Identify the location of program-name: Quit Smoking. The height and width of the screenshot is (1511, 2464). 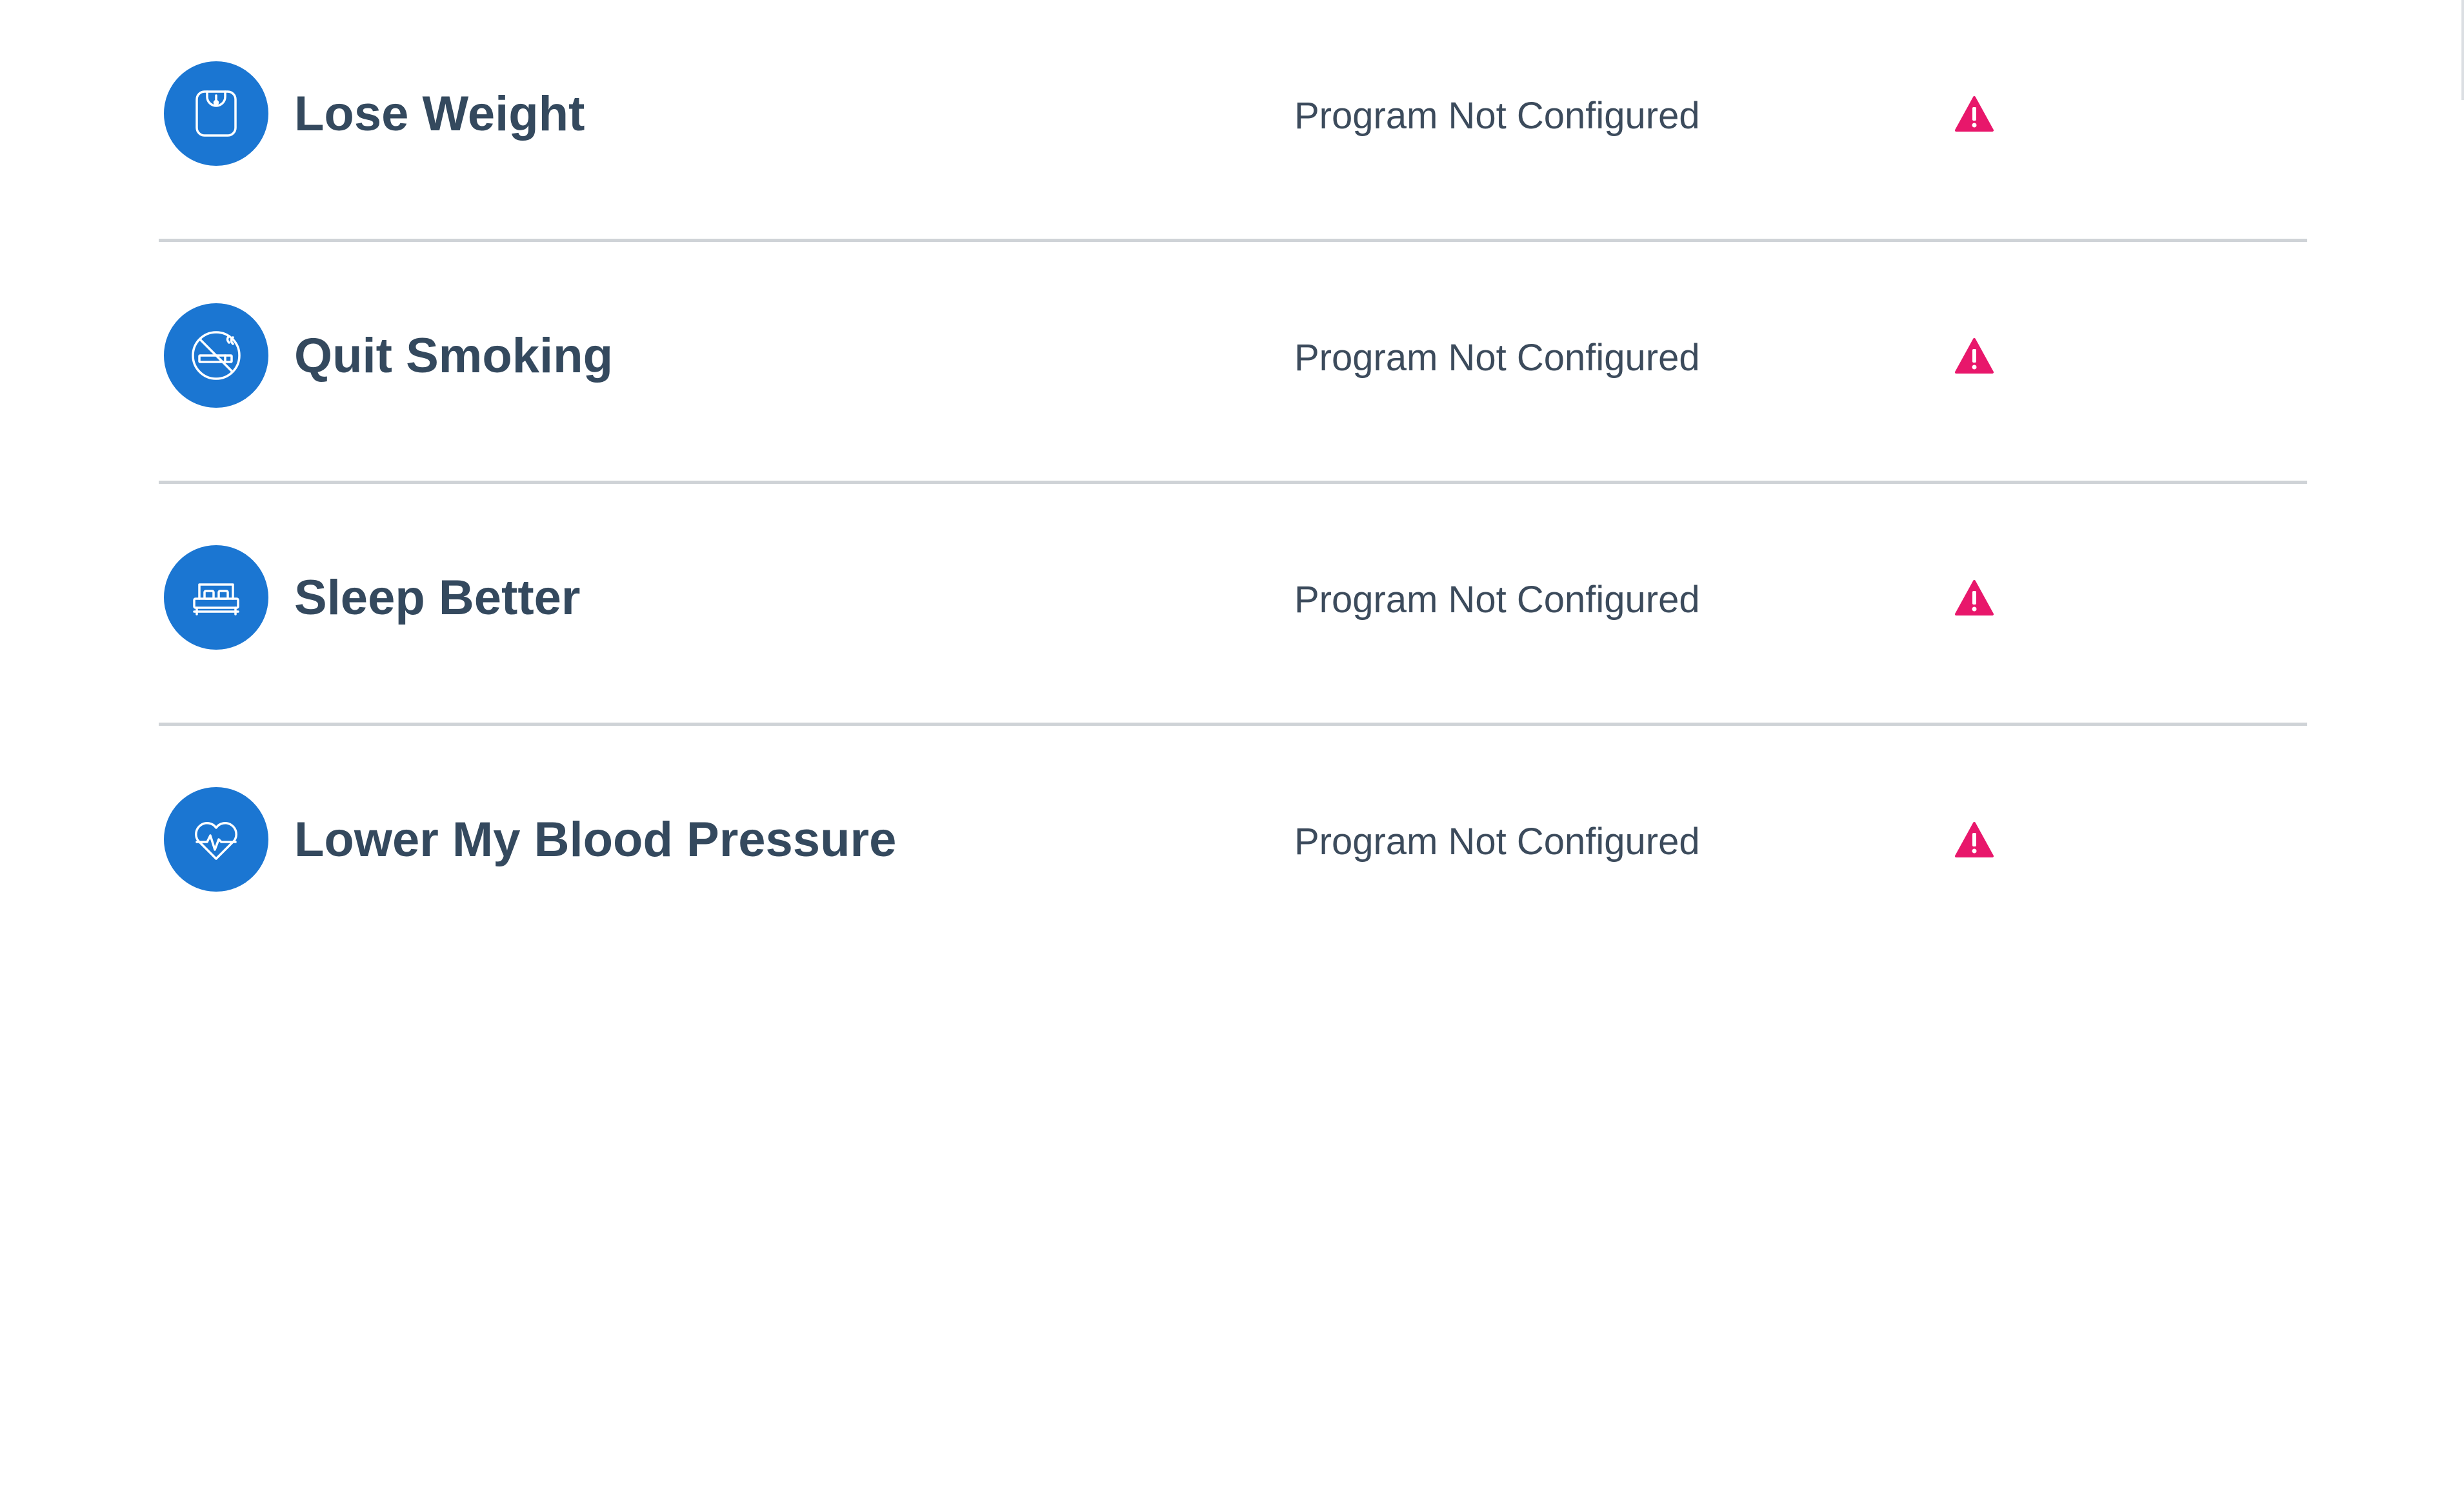
(453, 355).